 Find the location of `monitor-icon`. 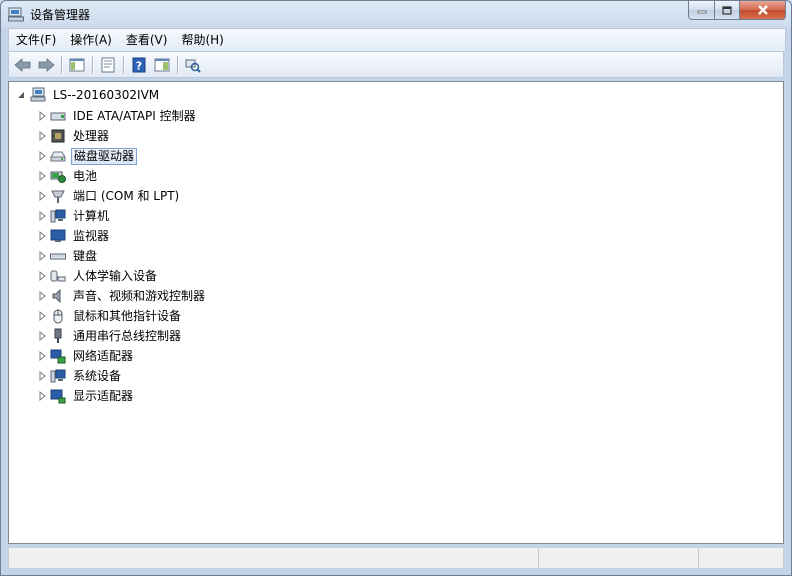

monitor-icon is located at coordinates (58, 235).